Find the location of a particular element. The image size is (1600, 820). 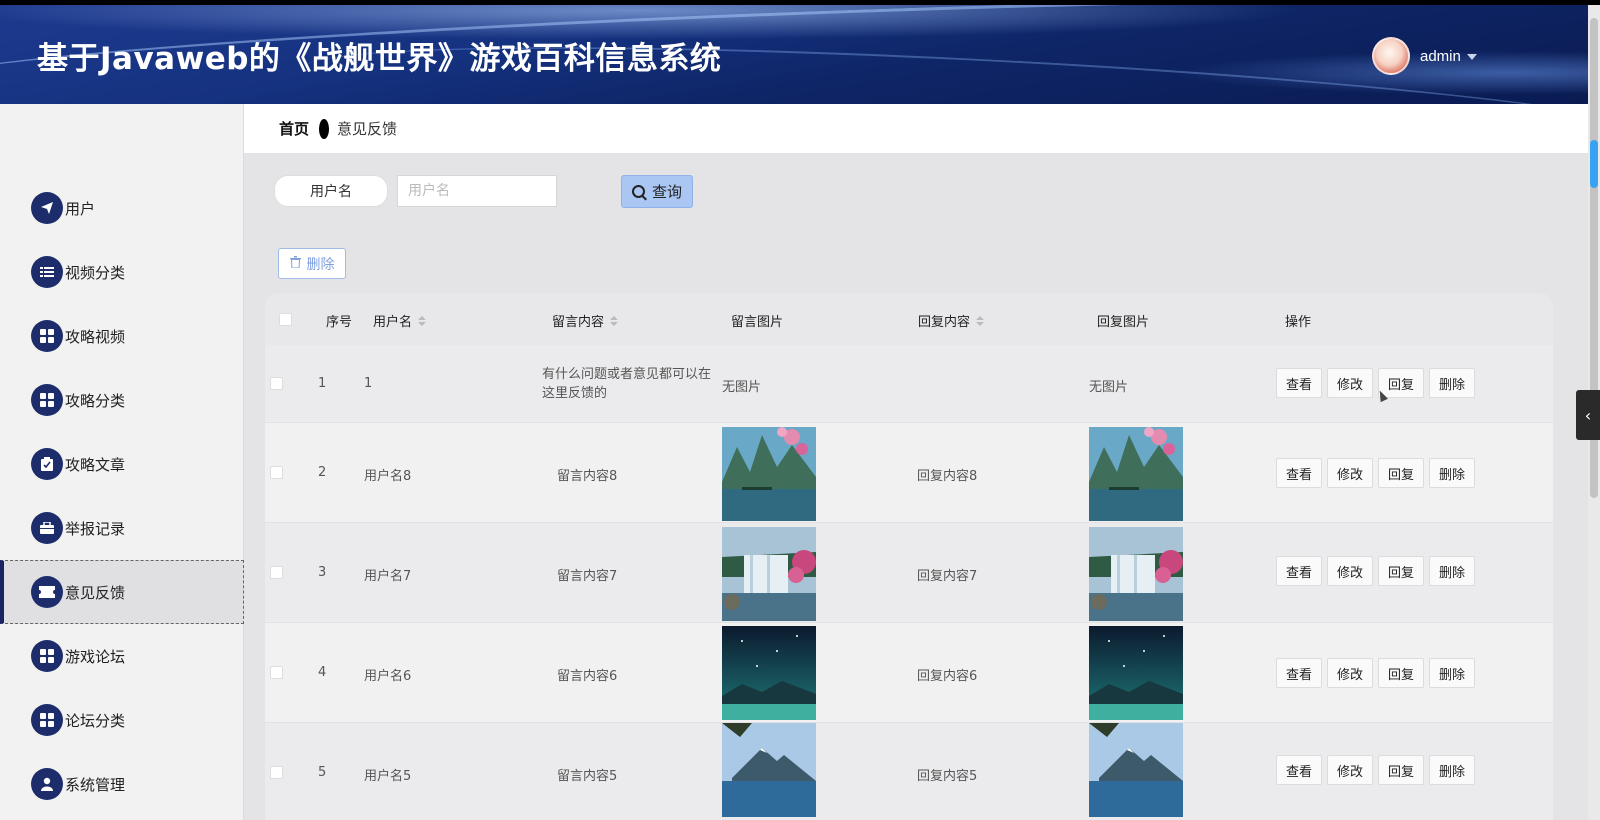

scroll-indicator is located at coordinates (1594, 164).